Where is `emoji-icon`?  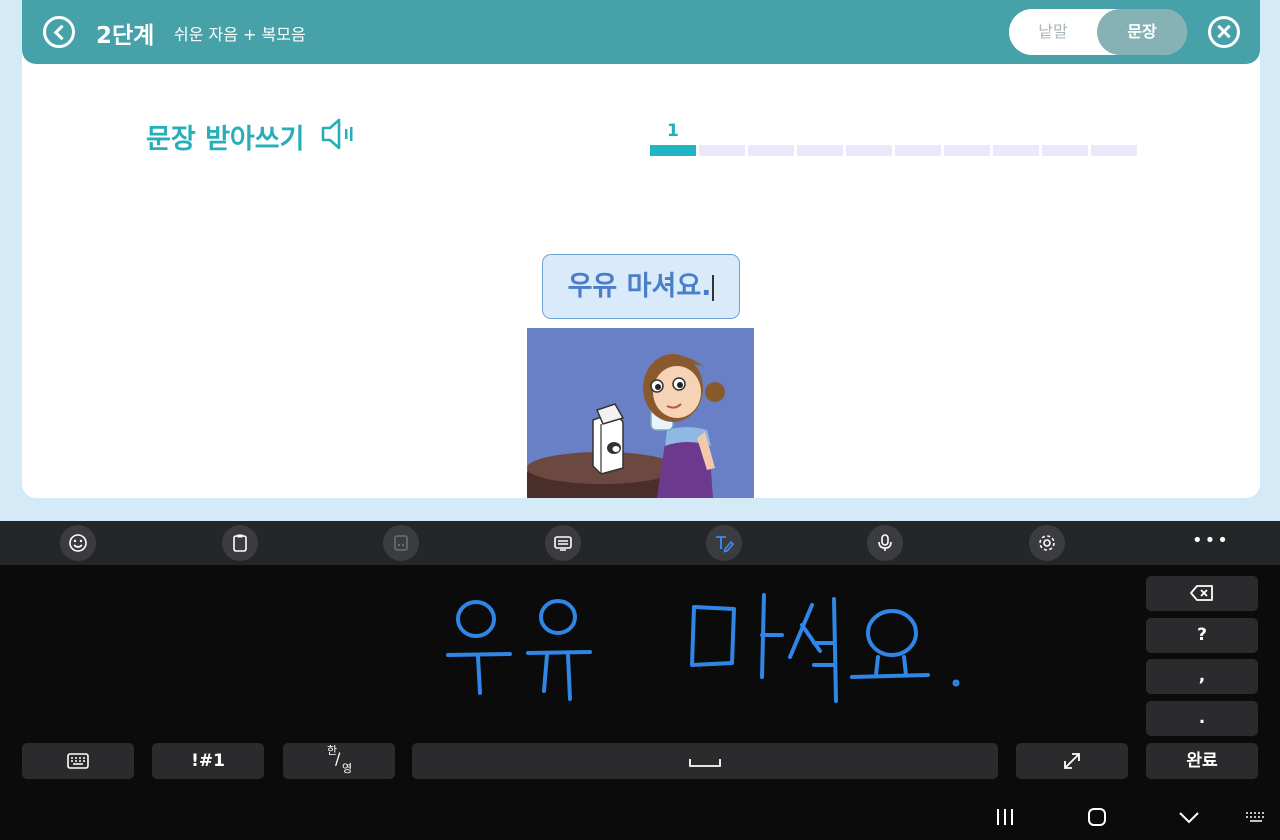 emoji-icon is located at coordinates (78, 543).